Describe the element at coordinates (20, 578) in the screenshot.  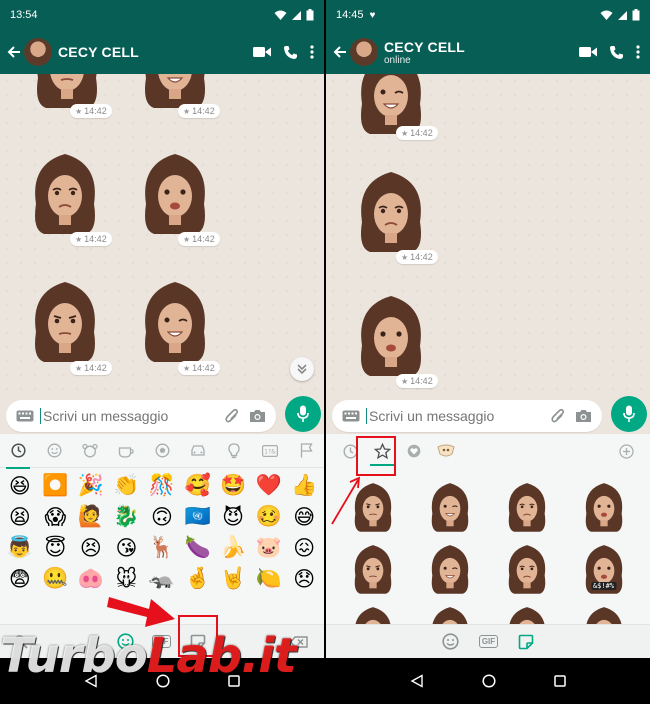
I see `emoji-key: 😨` at that location.